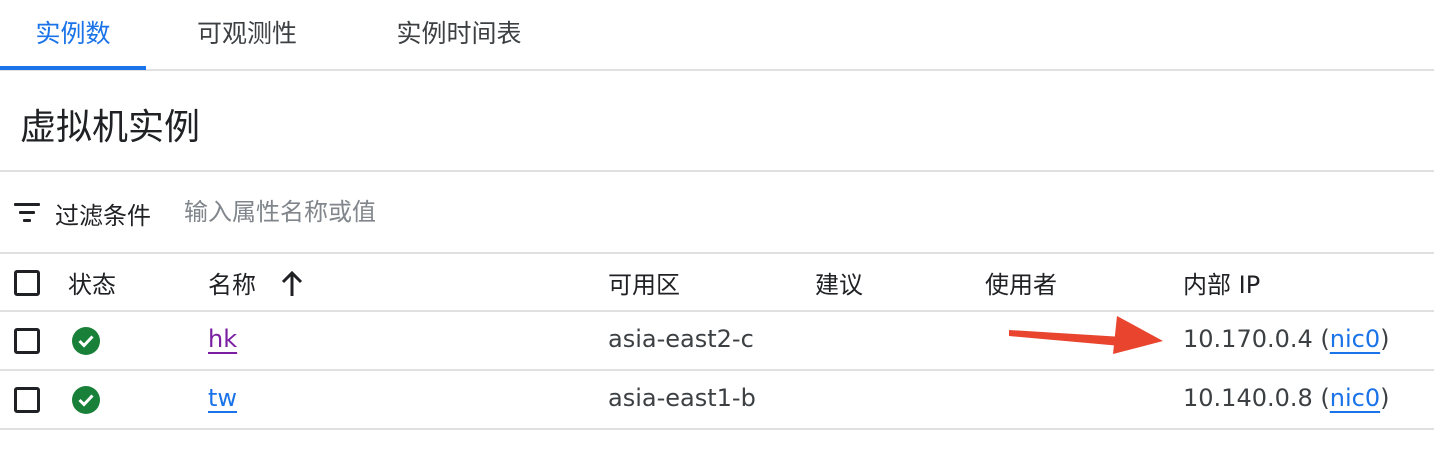 The height and width of the screenshot is (454, 1434). What do you see at coordinates (28, 213) in the screenshot?
I see `filter-list-icon` at bounding box center [28, 213].